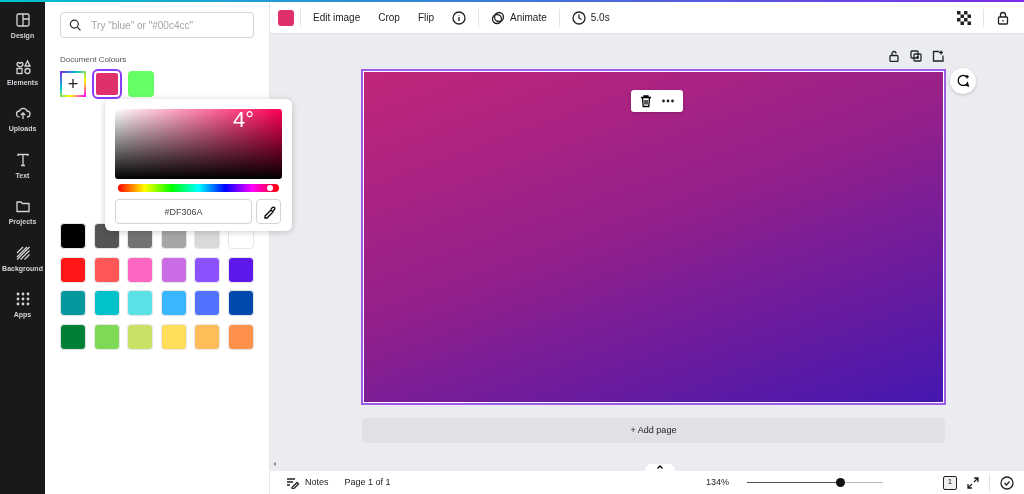 This screenshot has height=494, width=1024. I want to click on notes-icon, so click(293, 482).